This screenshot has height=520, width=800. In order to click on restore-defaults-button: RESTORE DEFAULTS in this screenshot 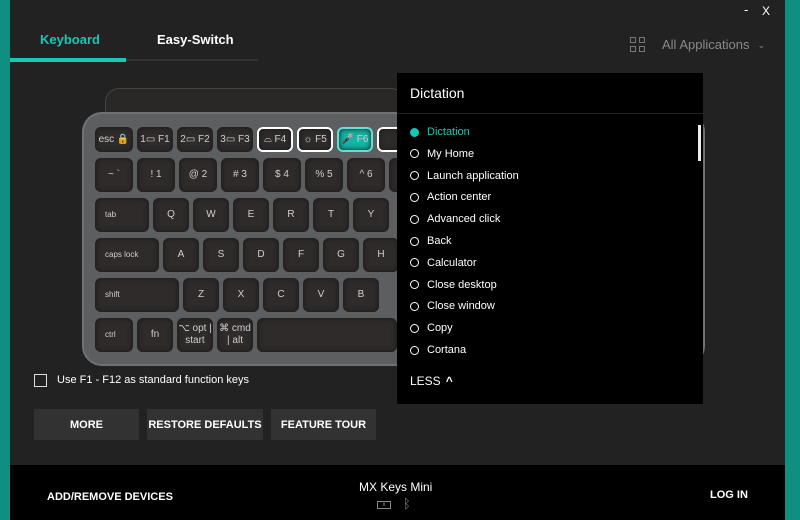, I will do `click(205, 424)`.